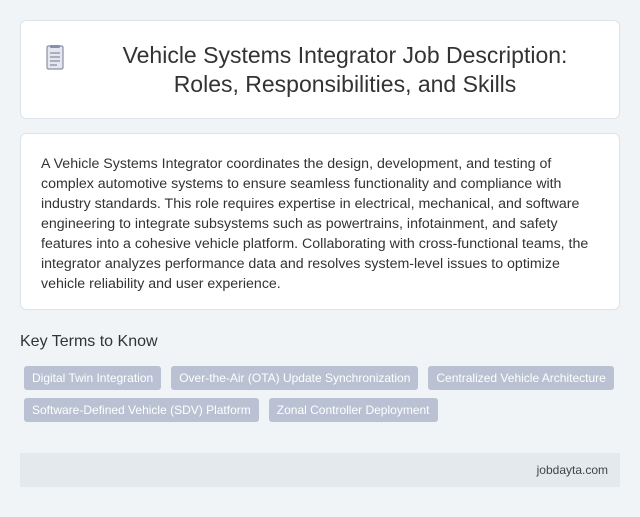 The image size is (640, 517). I want to click on key-terms-heading: Key Terms to Know, so click(89, 341).